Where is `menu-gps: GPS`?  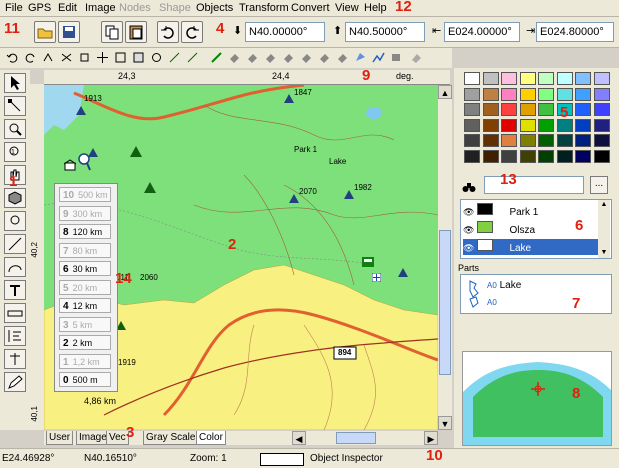 menu-gps: GPS is located at coordinates (39, 8).